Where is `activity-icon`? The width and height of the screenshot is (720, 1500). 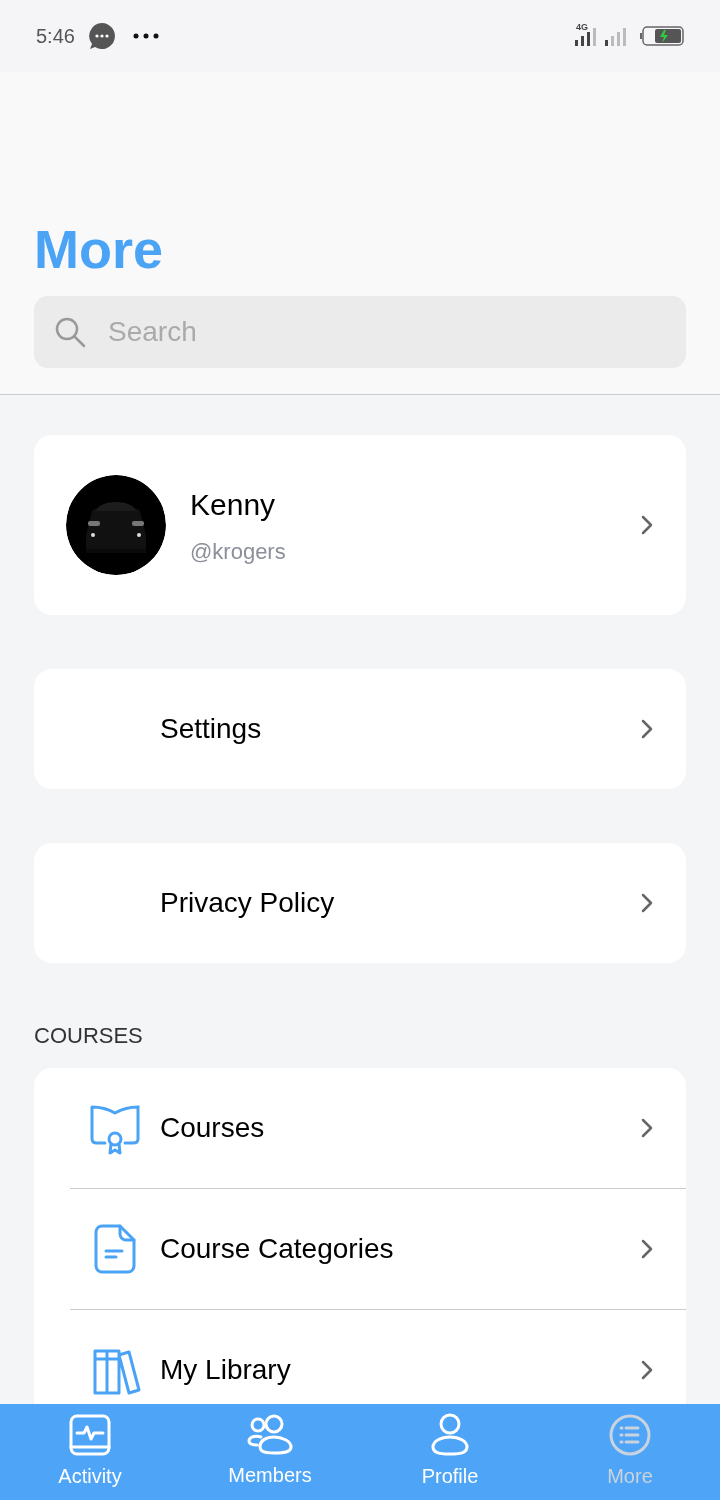
activity-icon is located at coordinates (90, 1435).